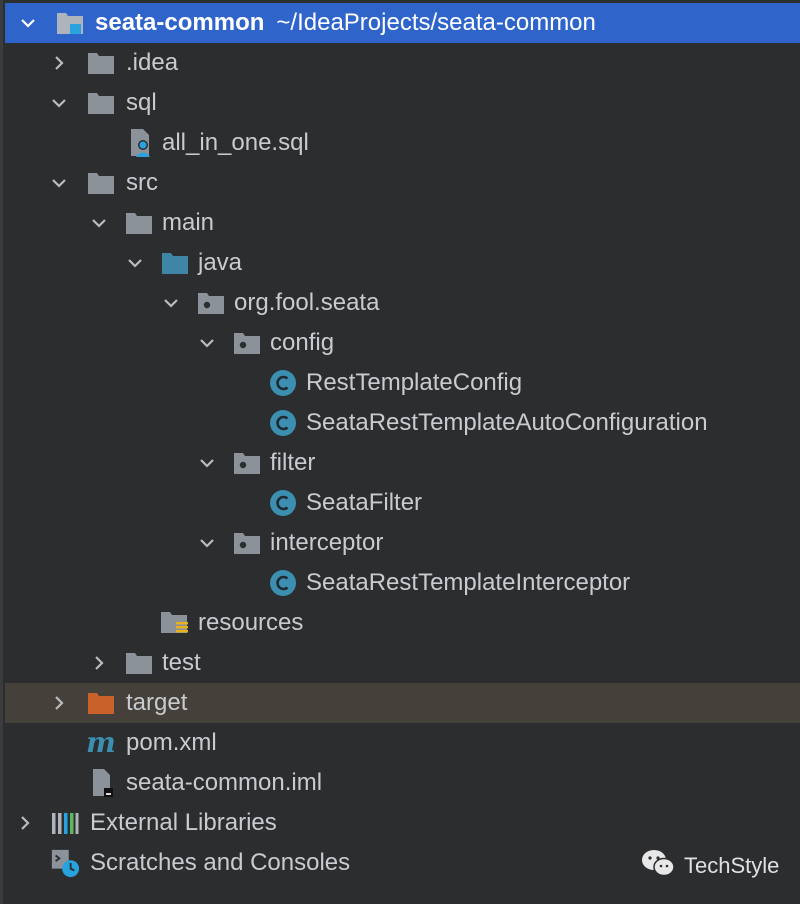  I want to click on tree-label: SeataRestTemplateInterceptor, so click(468, 582).